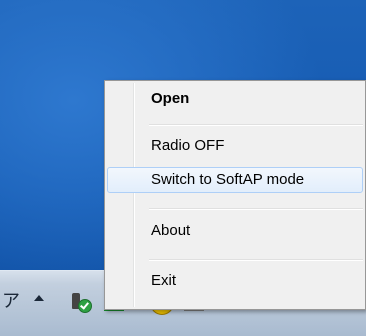  What do you see at coordinates (235, 231) in the screenshot?
I see `menu-item-about: About` at bounding box center [235, 231].